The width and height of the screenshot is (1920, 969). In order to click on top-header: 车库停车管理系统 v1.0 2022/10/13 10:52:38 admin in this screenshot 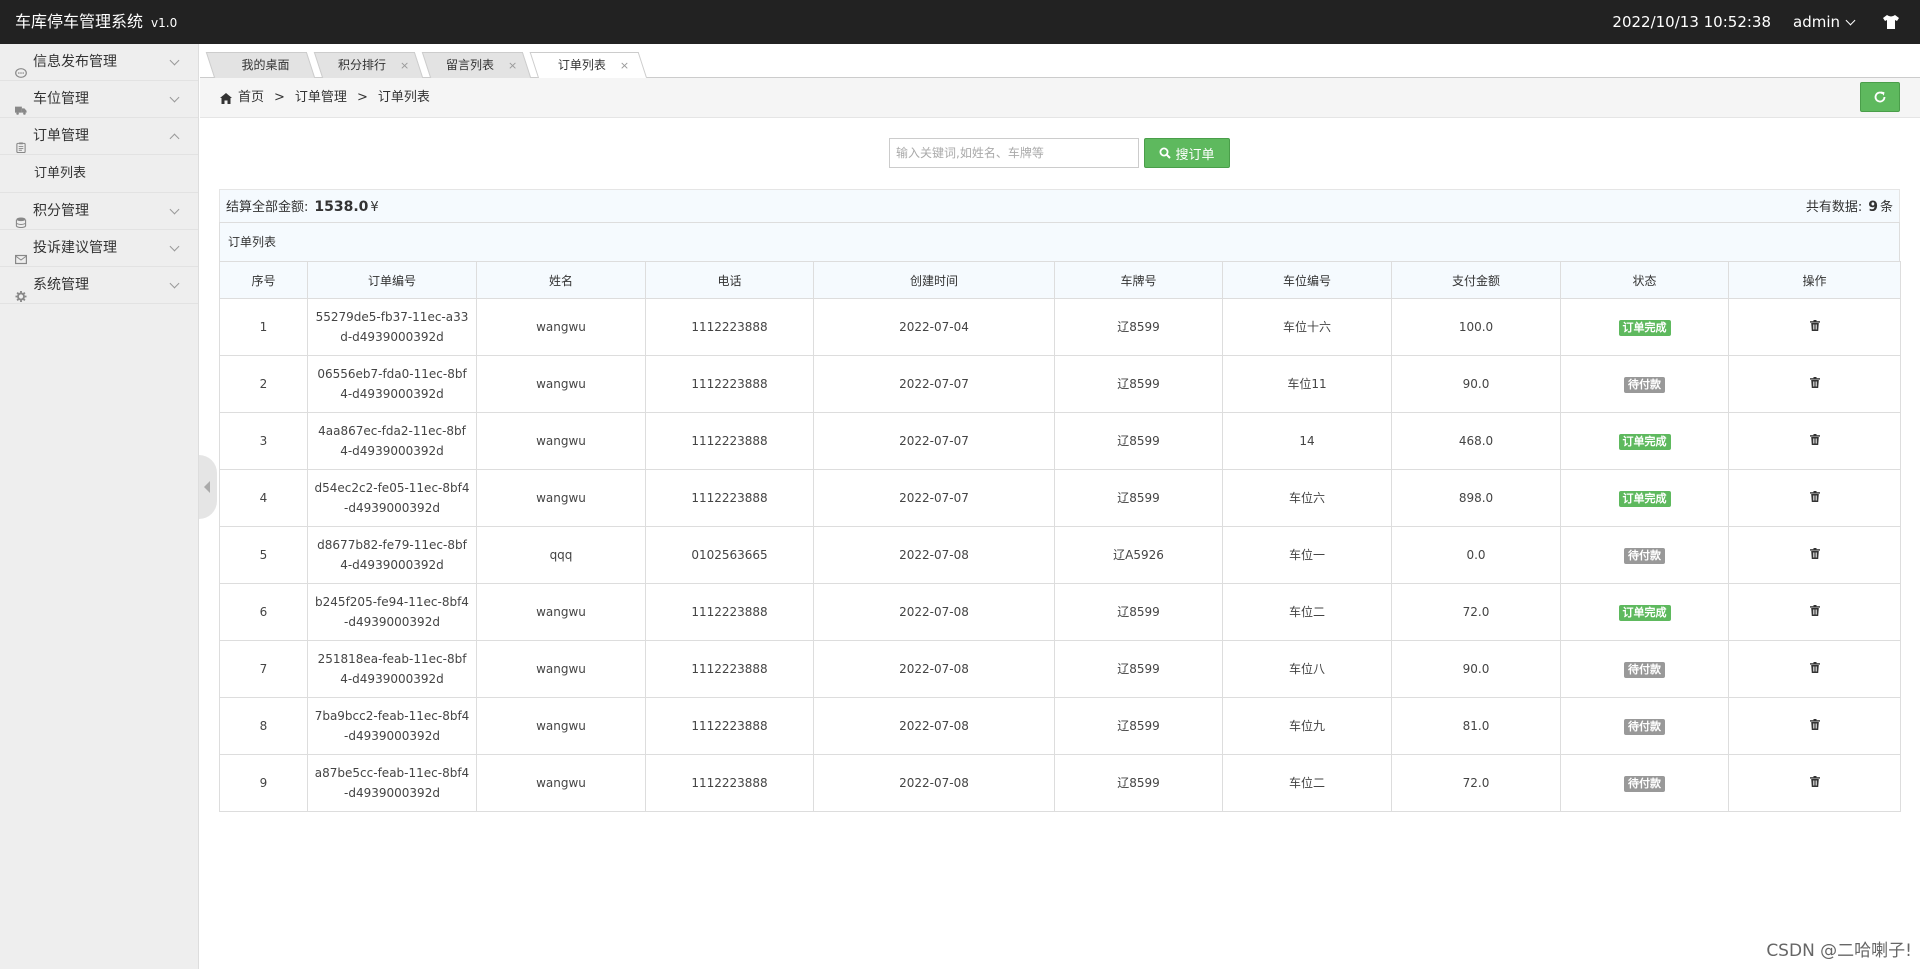, I will do `click(960, 22)`.